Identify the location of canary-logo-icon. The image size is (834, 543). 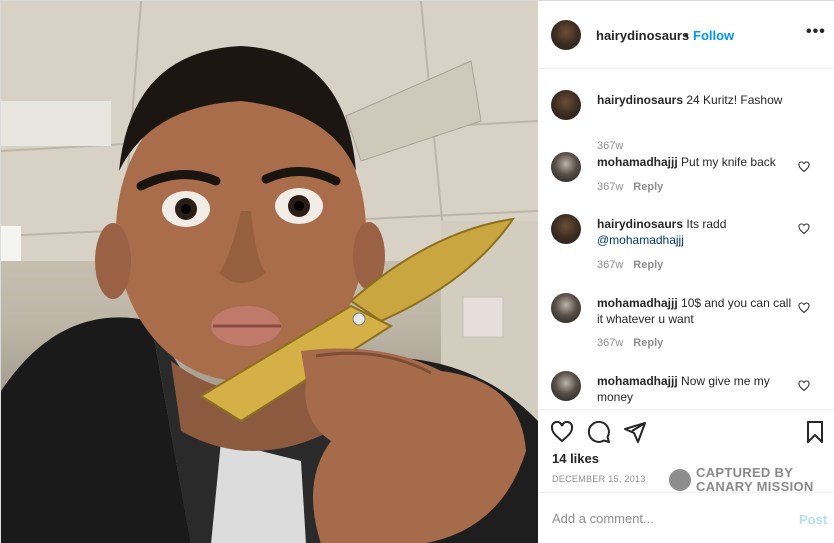
(680, 480).